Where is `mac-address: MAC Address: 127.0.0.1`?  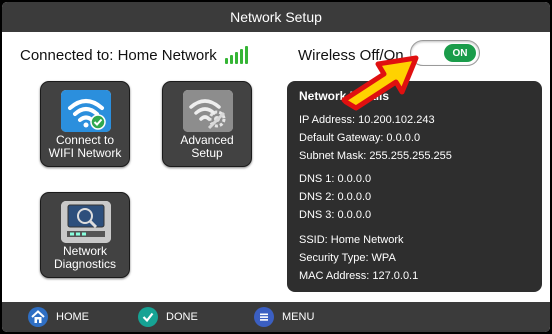
mac-address: MAC Address: 127.0.0.1 is located at coordinates (359, 276).